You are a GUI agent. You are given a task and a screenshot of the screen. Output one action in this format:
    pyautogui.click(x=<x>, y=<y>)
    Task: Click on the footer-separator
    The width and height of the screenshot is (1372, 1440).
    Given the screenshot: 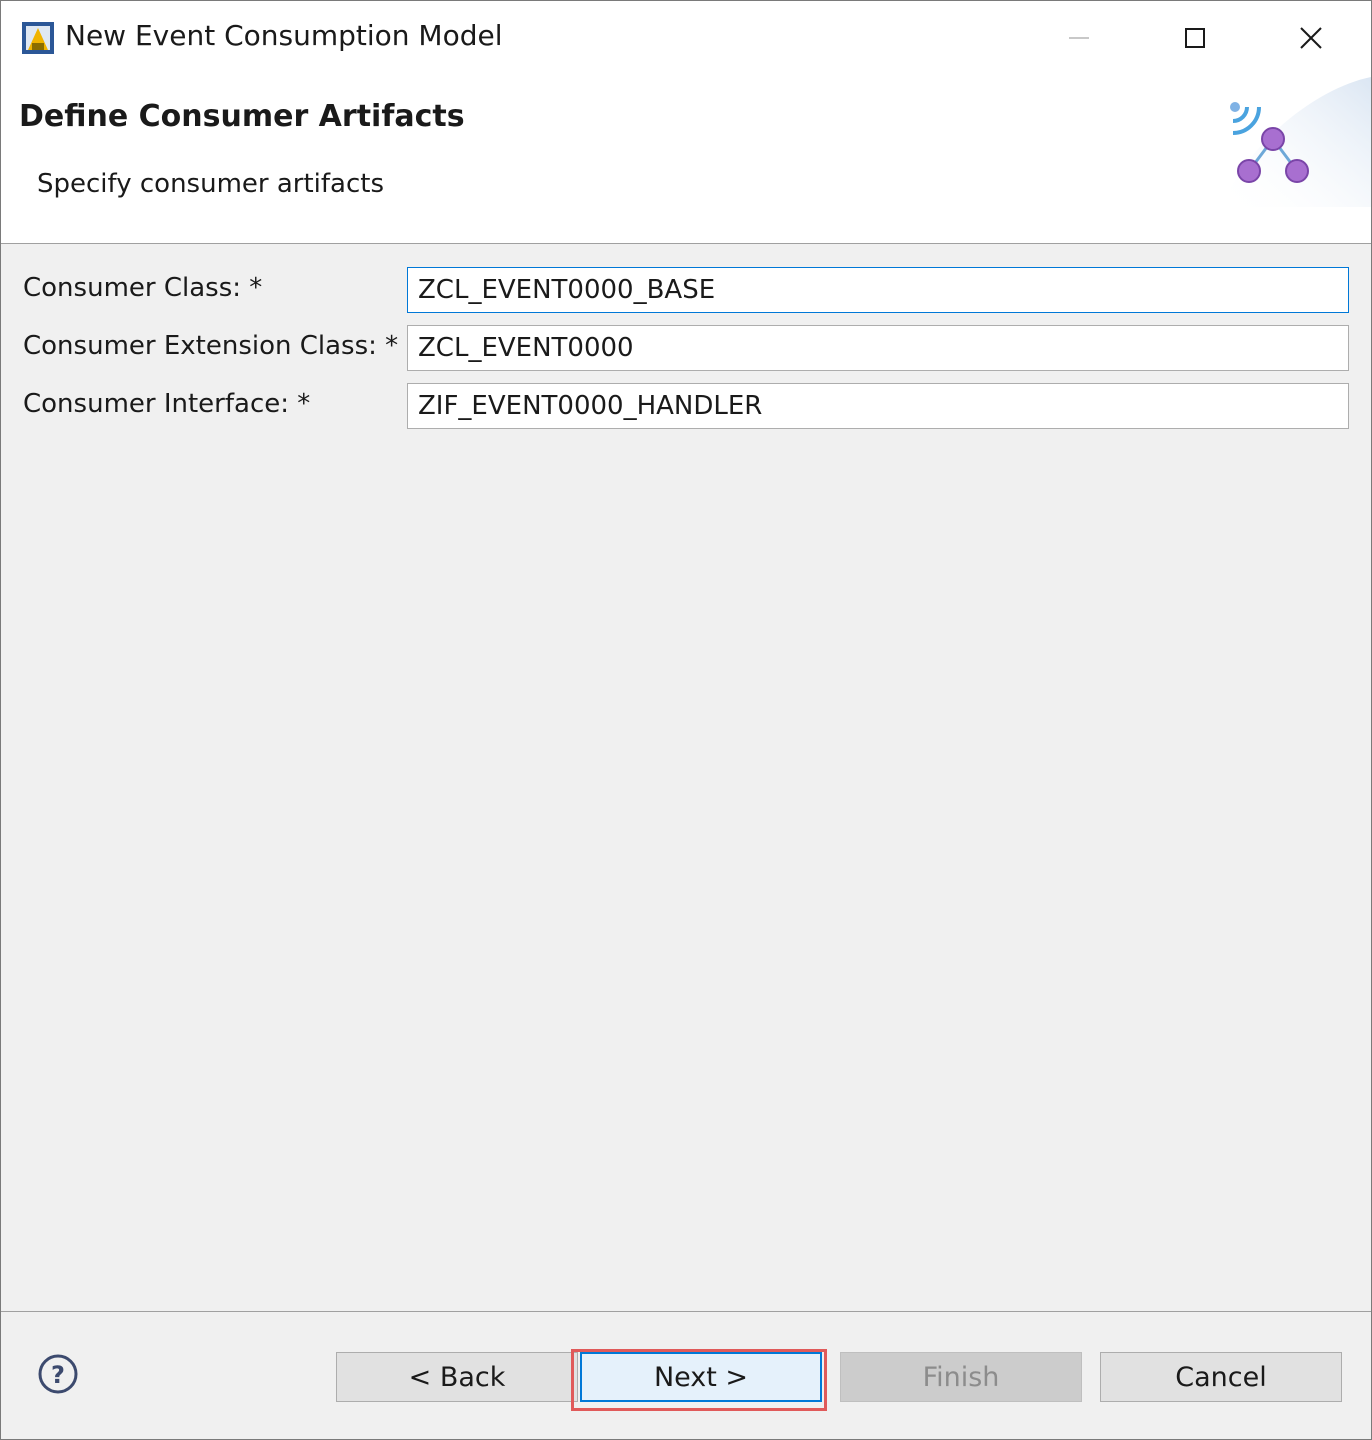 What is the action you would take?
    pyautogui.click(x=686, y=1311)
    